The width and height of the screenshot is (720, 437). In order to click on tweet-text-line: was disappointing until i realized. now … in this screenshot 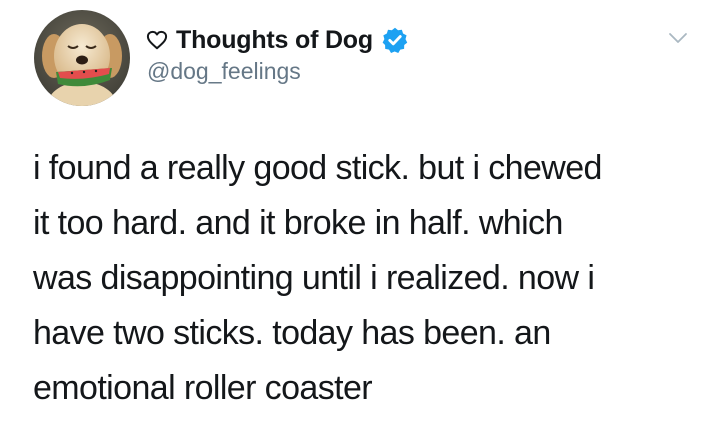, I will do `click(314, 278)`.